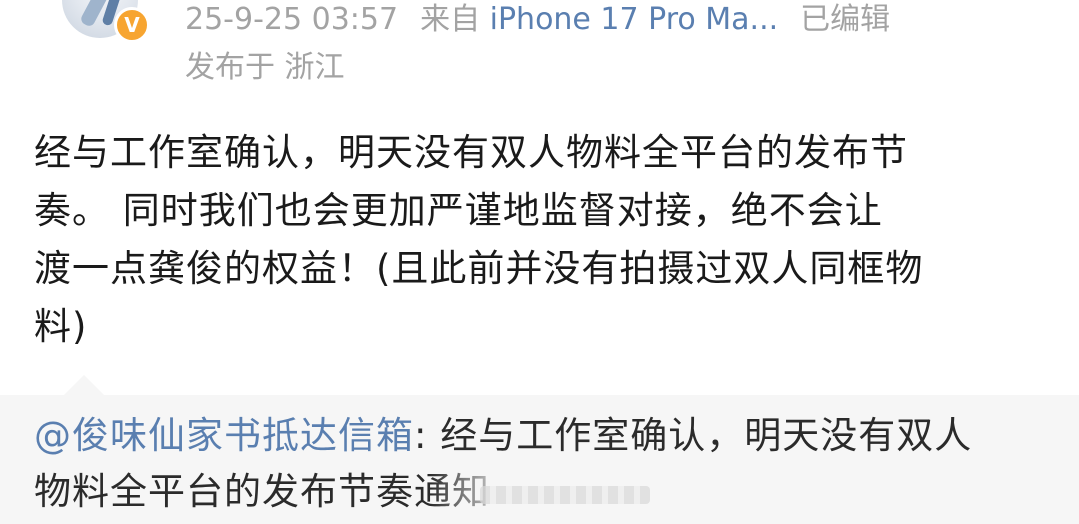  I want to click on post-meta: 25-9-25 03:57 来自 iPhone 17 Pro Ma... 已编辑, so click(537, 20).